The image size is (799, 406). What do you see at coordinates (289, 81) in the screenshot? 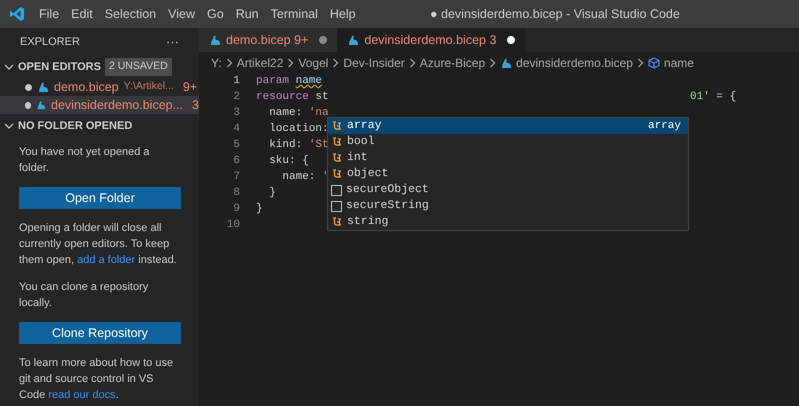
I see `code-line: param name` at bounding box center [289, 81].